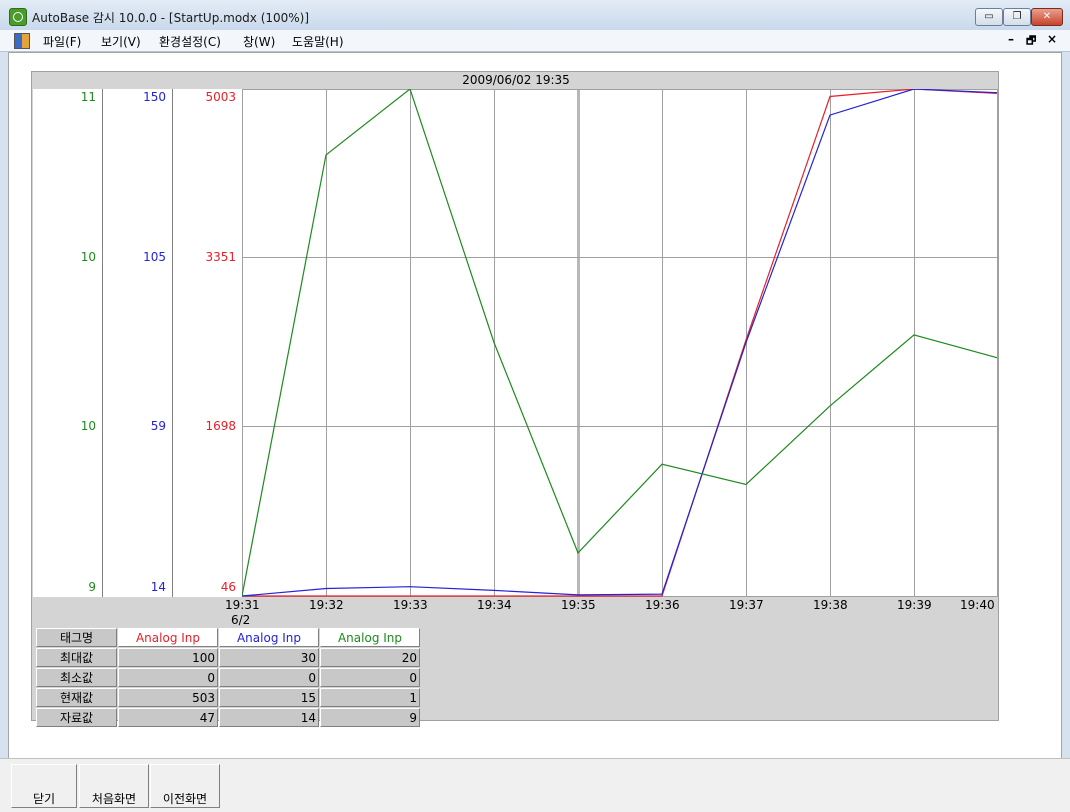 This screenshot has width=1070, height=812. I want to click on table-cell: 30, so click(269, 657).